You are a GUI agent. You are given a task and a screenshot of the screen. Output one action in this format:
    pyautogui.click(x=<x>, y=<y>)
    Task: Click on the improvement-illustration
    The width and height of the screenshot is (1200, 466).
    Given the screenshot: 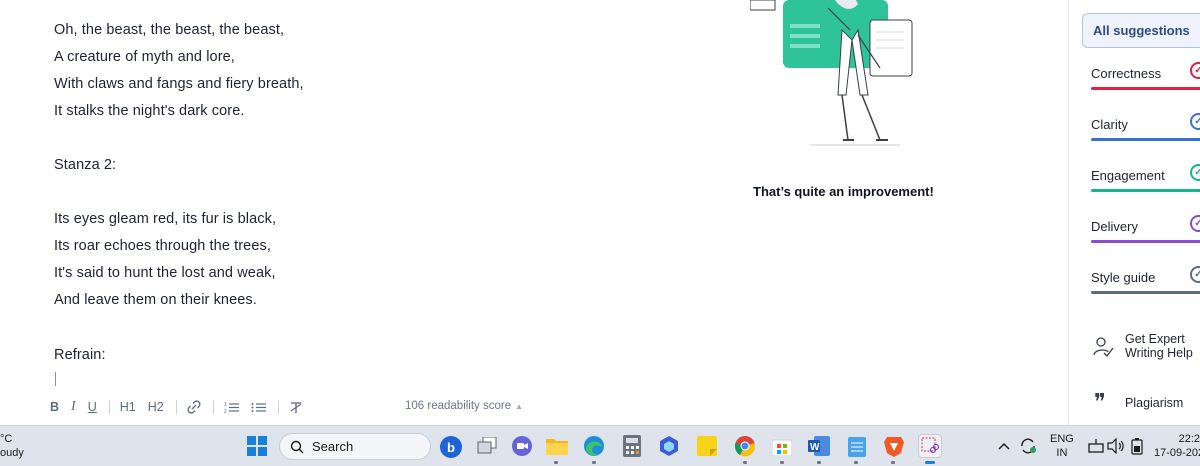 What is the action you would take?
    pyautogui.click(x=831, y=73)
    